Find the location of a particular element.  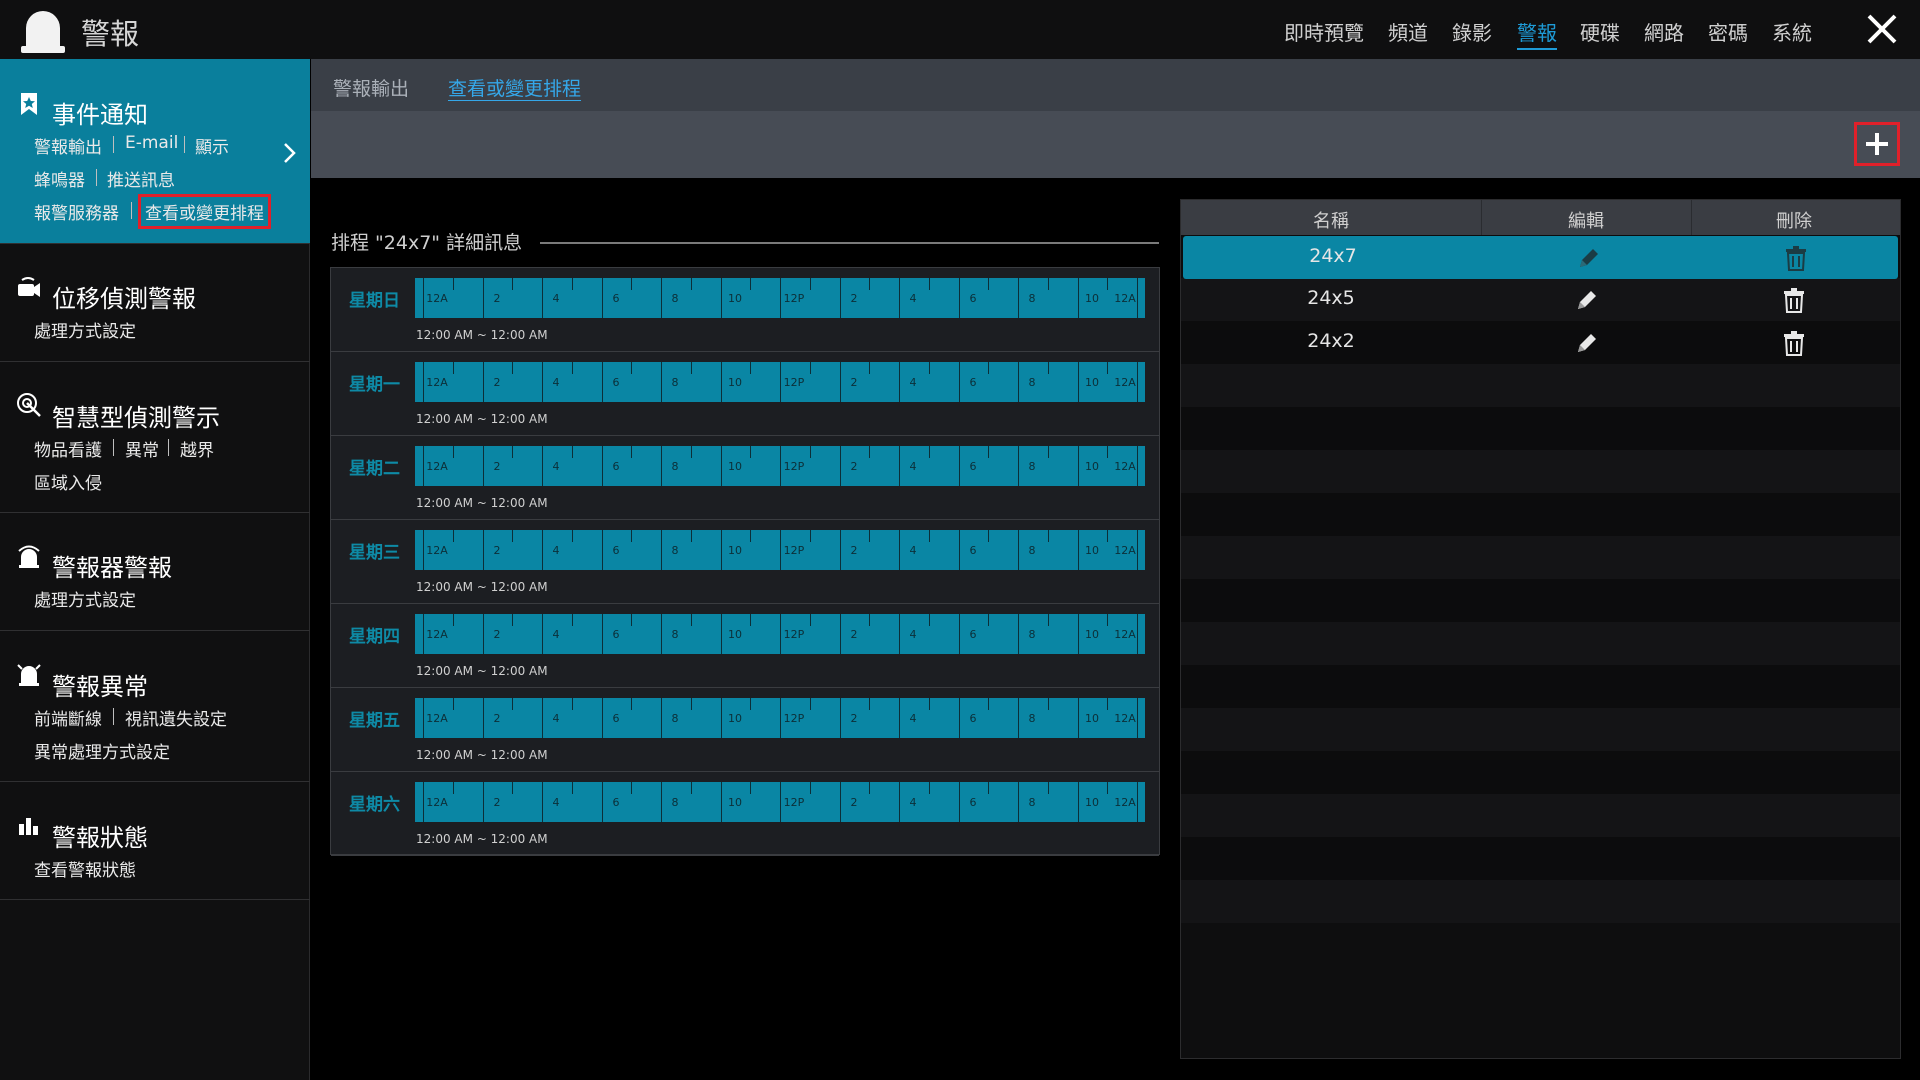

sidebar-section-exception: 警報異常 前端斷線 視訊遺失設定 異常處理方式設定 is located at coordinates (155, 706).